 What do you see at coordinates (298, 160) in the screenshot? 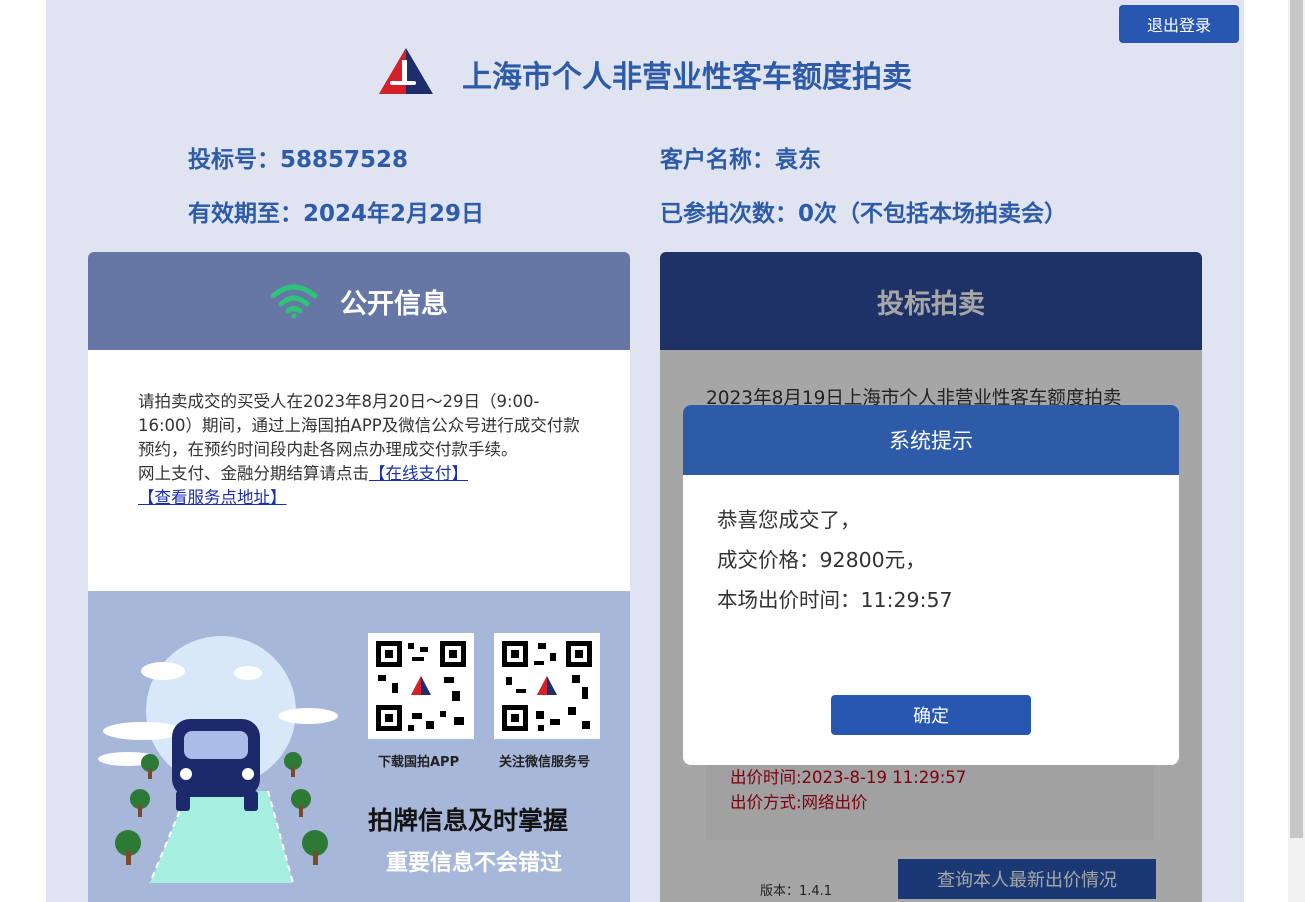
I see `bid-number: 投标号：58857528` at bounding box center [298, 160].